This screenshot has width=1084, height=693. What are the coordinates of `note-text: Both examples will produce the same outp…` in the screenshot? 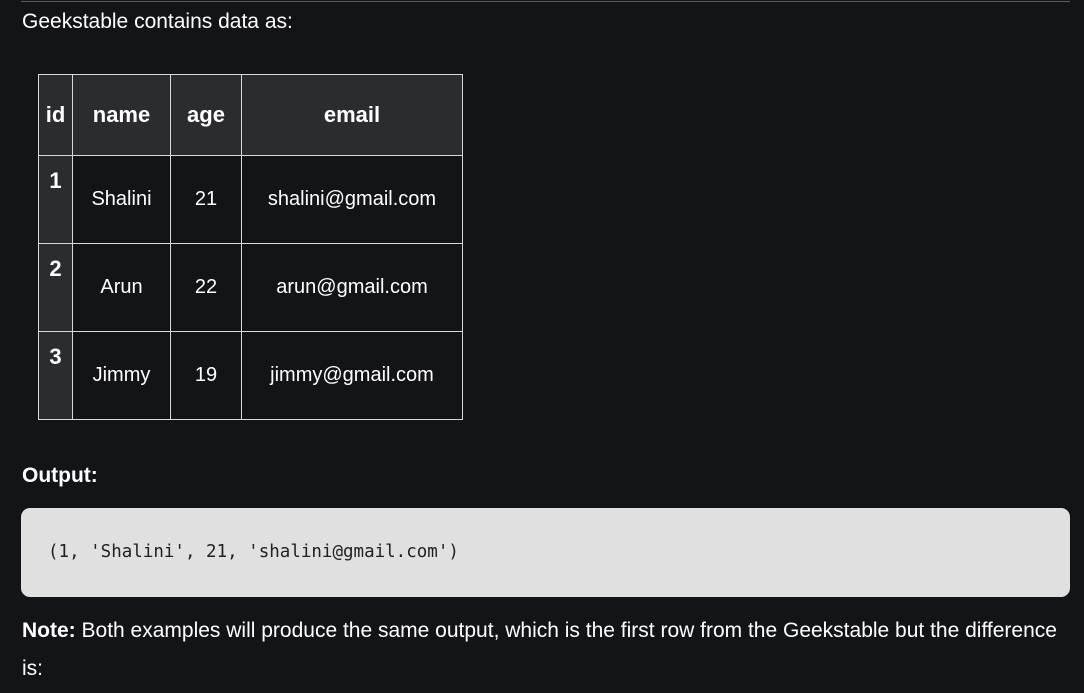 It's located at (539, 649).